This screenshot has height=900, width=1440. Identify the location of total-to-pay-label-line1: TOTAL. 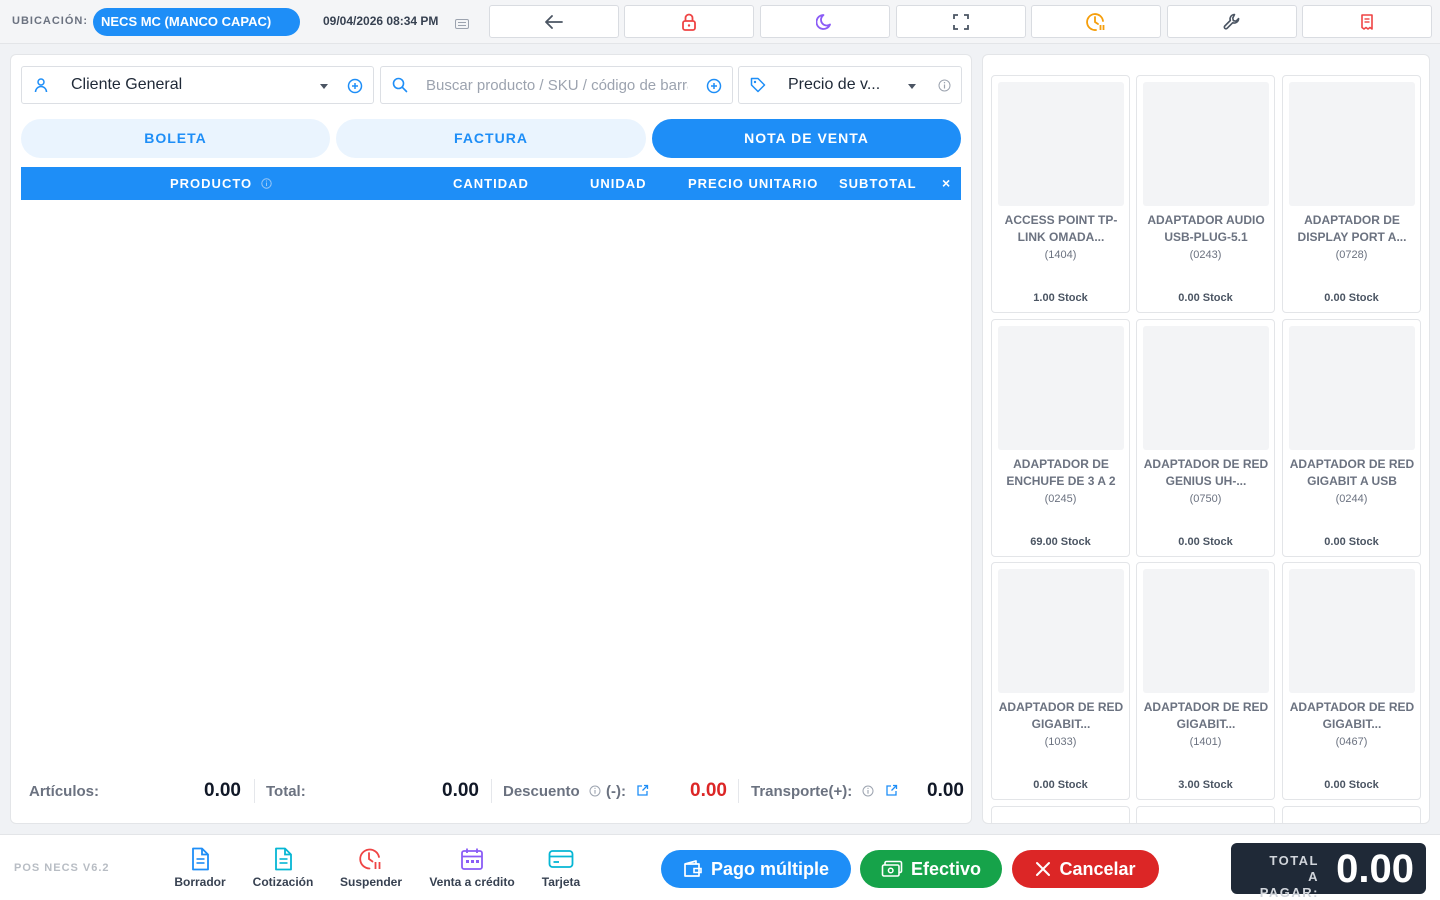
(1294, 860).